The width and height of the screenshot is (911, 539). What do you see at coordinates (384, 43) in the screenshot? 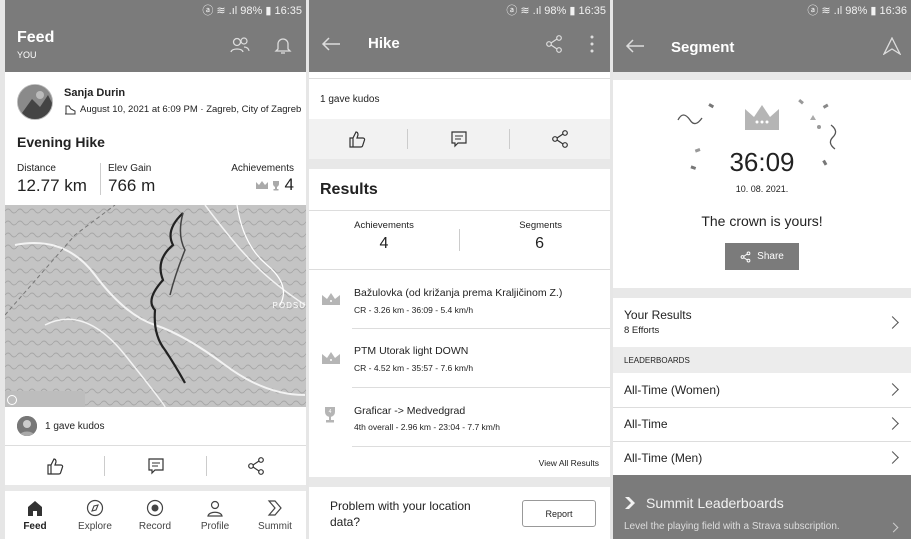
I see `page-title: Hike` at bounding box center [384, 43].